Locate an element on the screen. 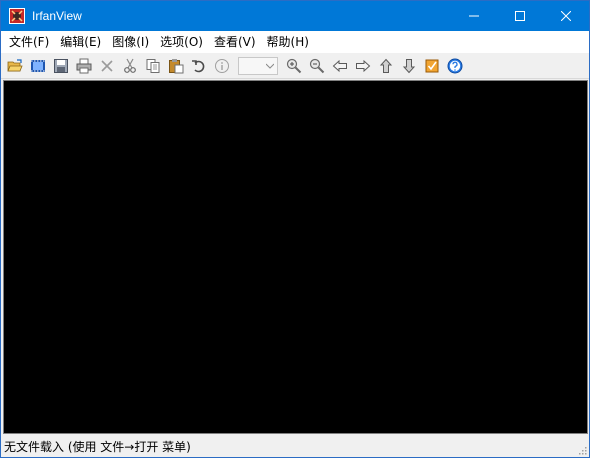 Image resolution: width=590 pixels, height=458 pixels. previous-icon is located at coordinates (339, 65).